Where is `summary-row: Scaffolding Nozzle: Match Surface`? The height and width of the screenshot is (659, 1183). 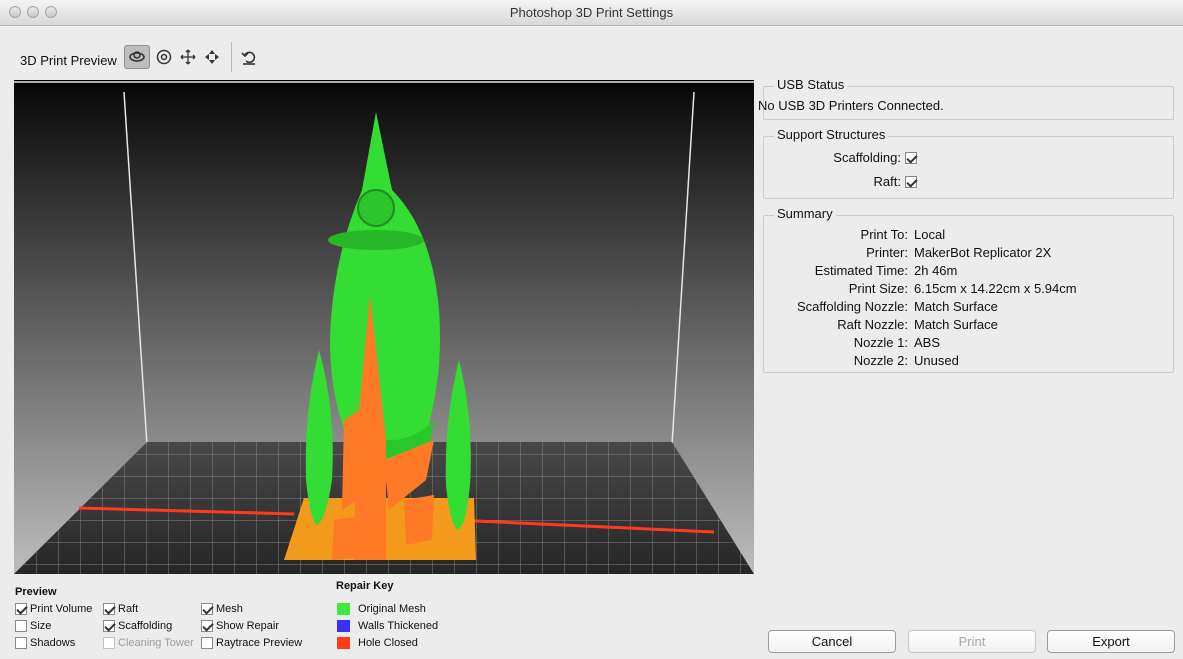 summary-row: Scaffolding Nozzle: Match Surface is located at coordinates (969, 308).